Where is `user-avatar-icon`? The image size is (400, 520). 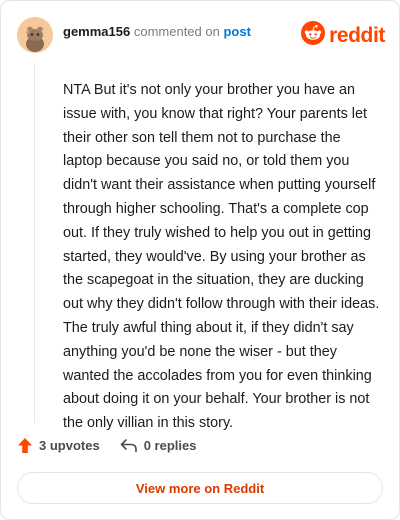 user-avatar-icon is located at coordinates (35, 35).